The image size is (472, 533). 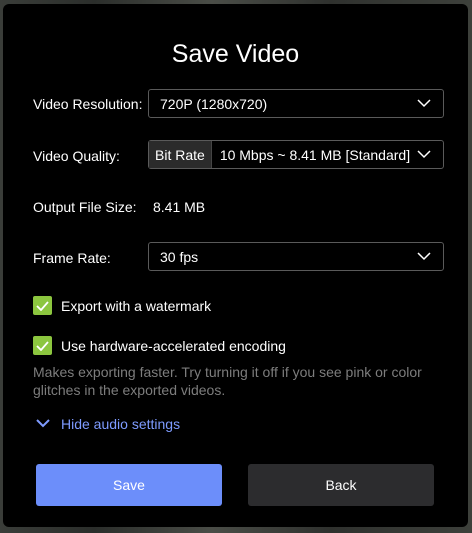 I want to click on video-quality-label: Video Quality:, so click(x=76, y=156).